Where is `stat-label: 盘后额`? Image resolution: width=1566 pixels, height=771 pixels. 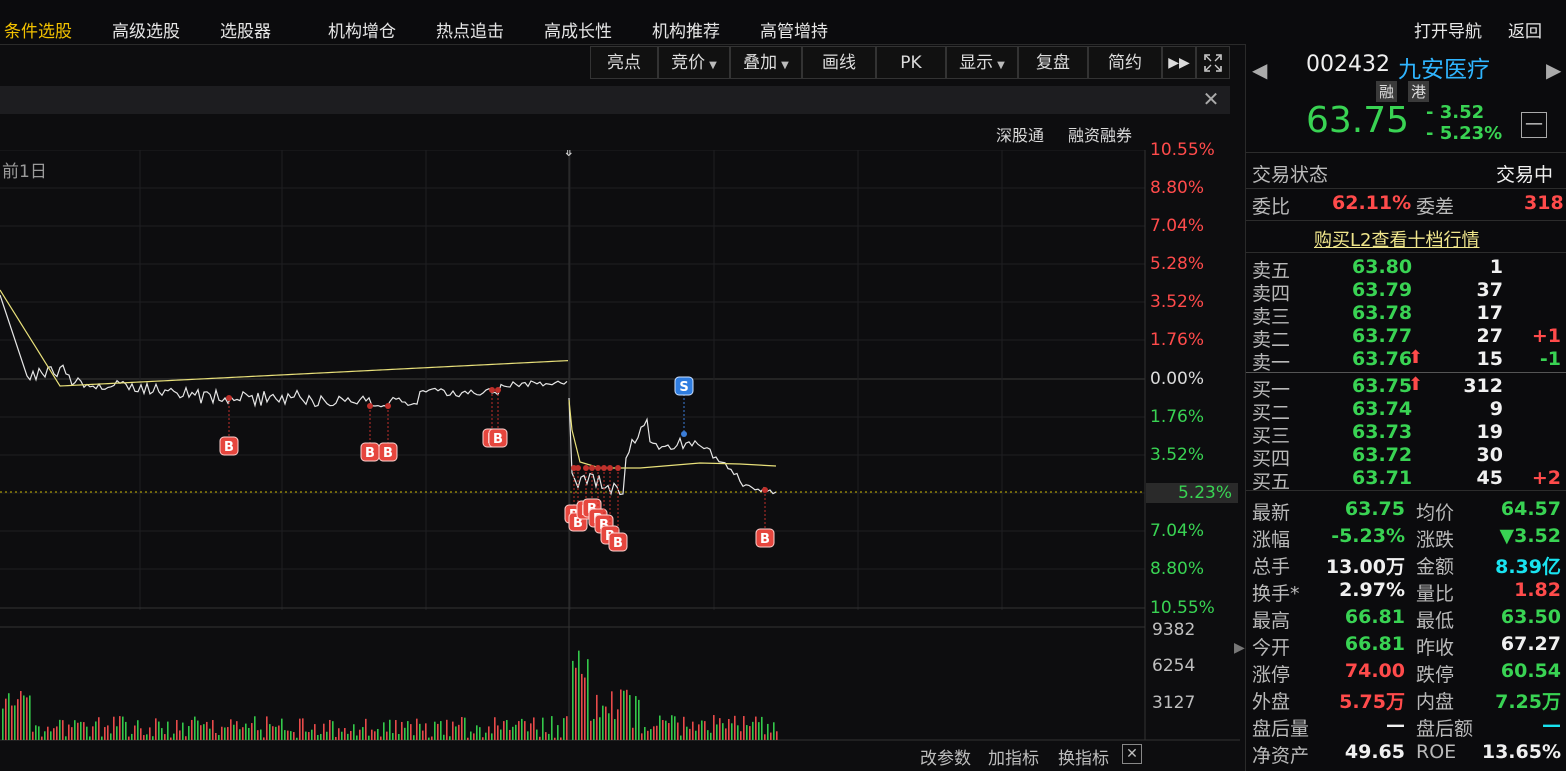 stat-label: 盘后额 is located at coordinates (1445, 729).